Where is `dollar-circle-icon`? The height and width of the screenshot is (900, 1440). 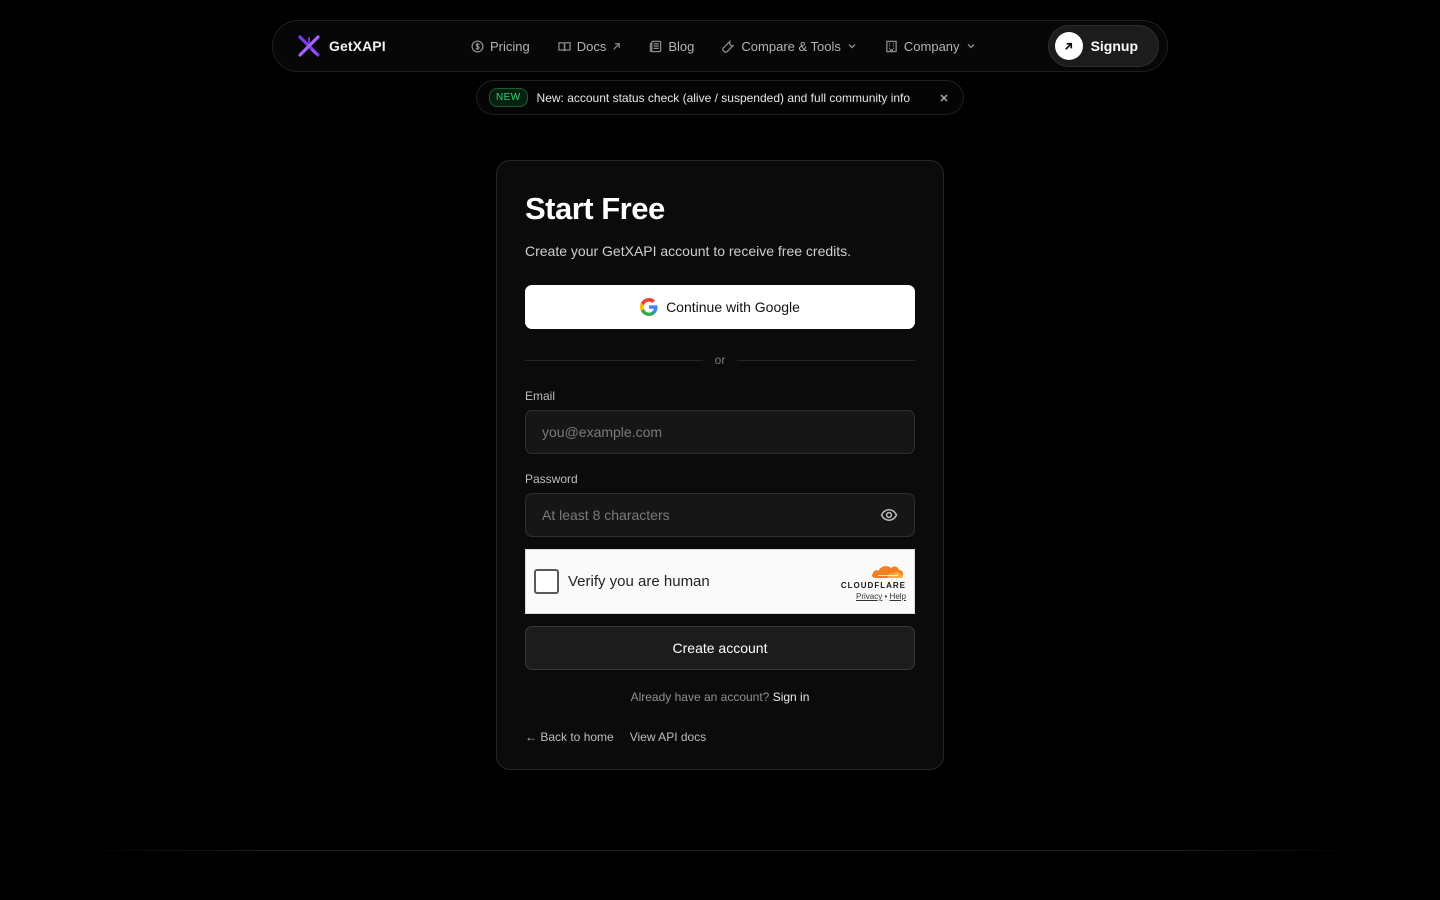
dollar-circle-icon is located at coordinates (477, 46).